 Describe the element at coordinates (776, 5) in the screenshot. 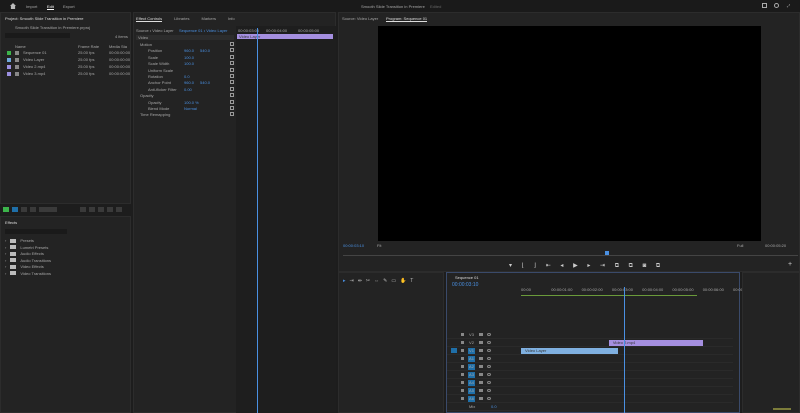

I see `share-icon` at that location.